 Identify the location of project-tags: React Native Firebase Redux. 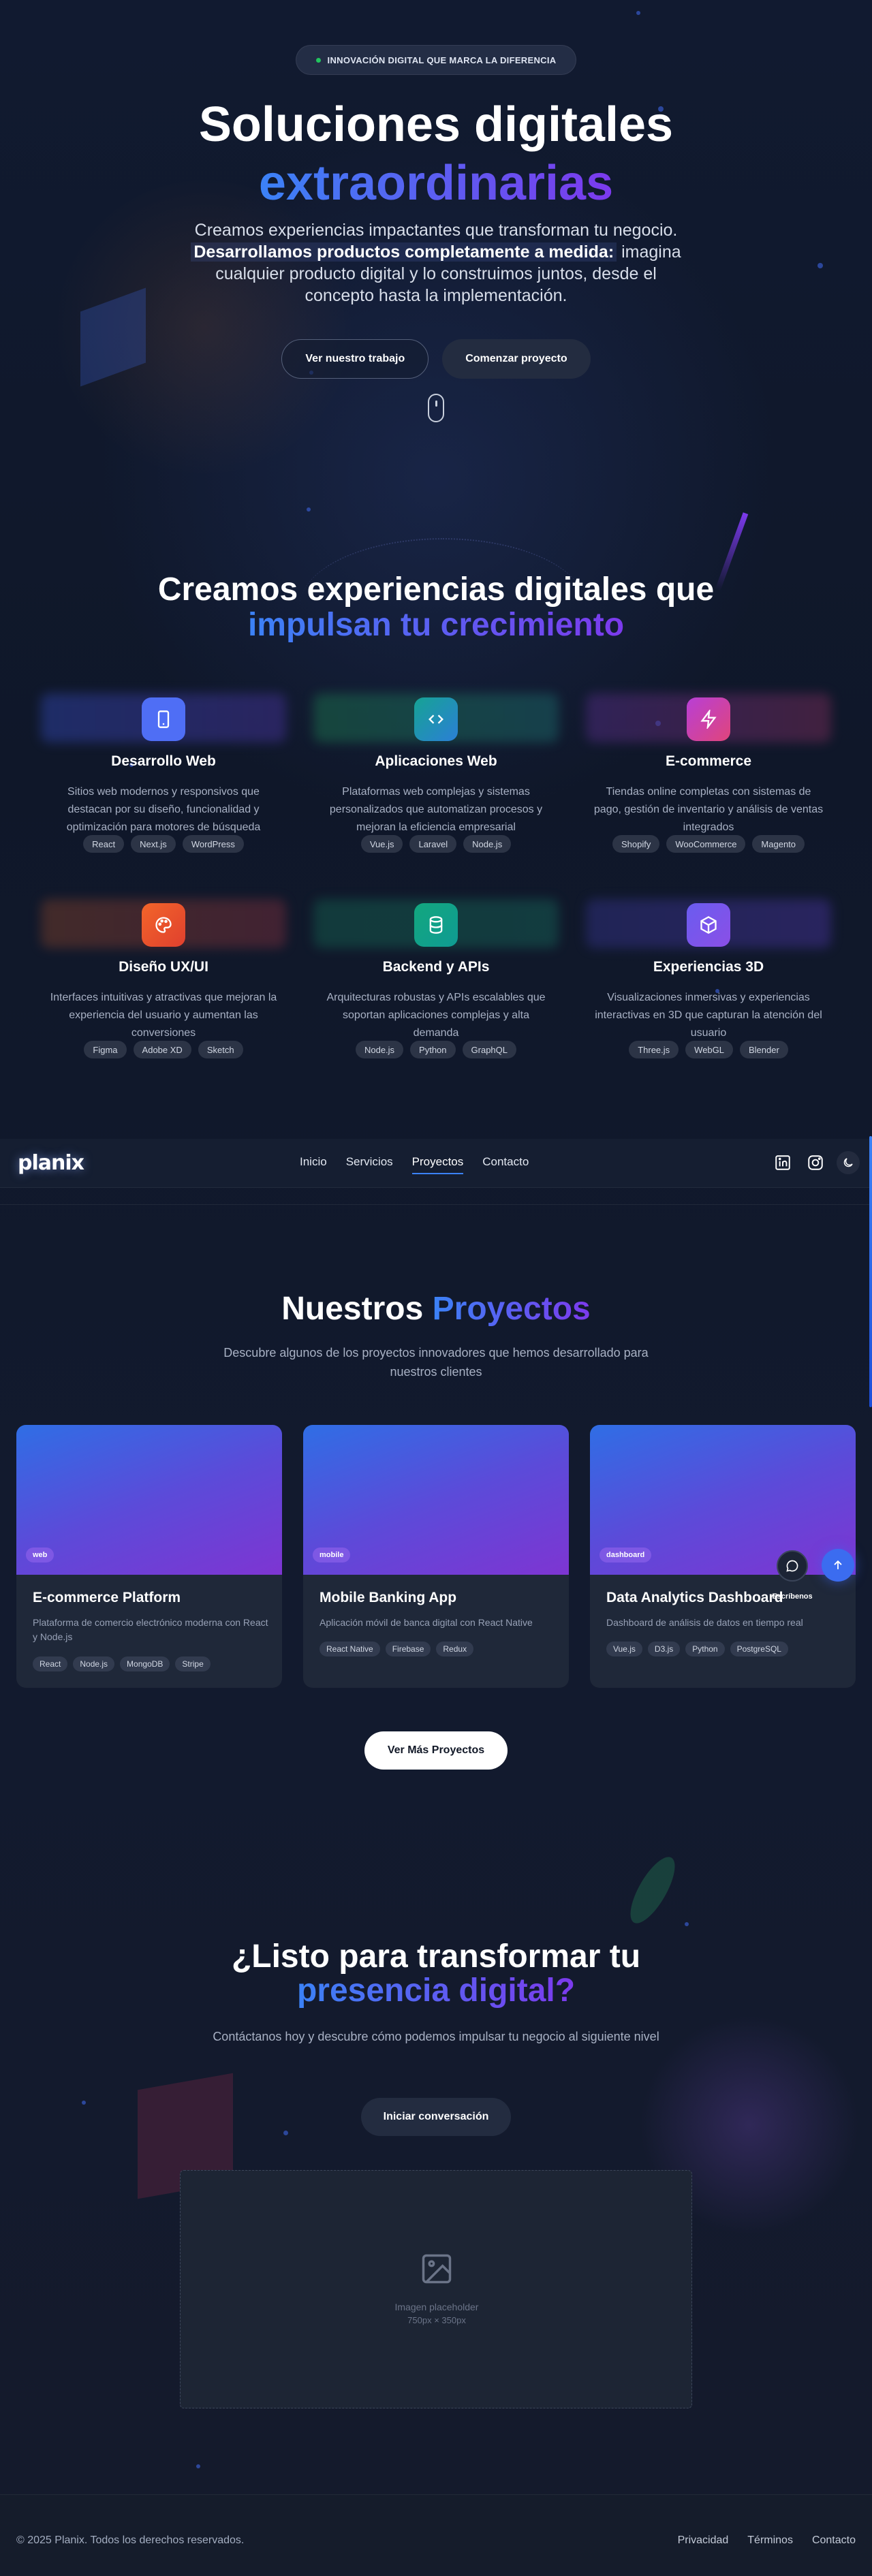
(397, 1649).